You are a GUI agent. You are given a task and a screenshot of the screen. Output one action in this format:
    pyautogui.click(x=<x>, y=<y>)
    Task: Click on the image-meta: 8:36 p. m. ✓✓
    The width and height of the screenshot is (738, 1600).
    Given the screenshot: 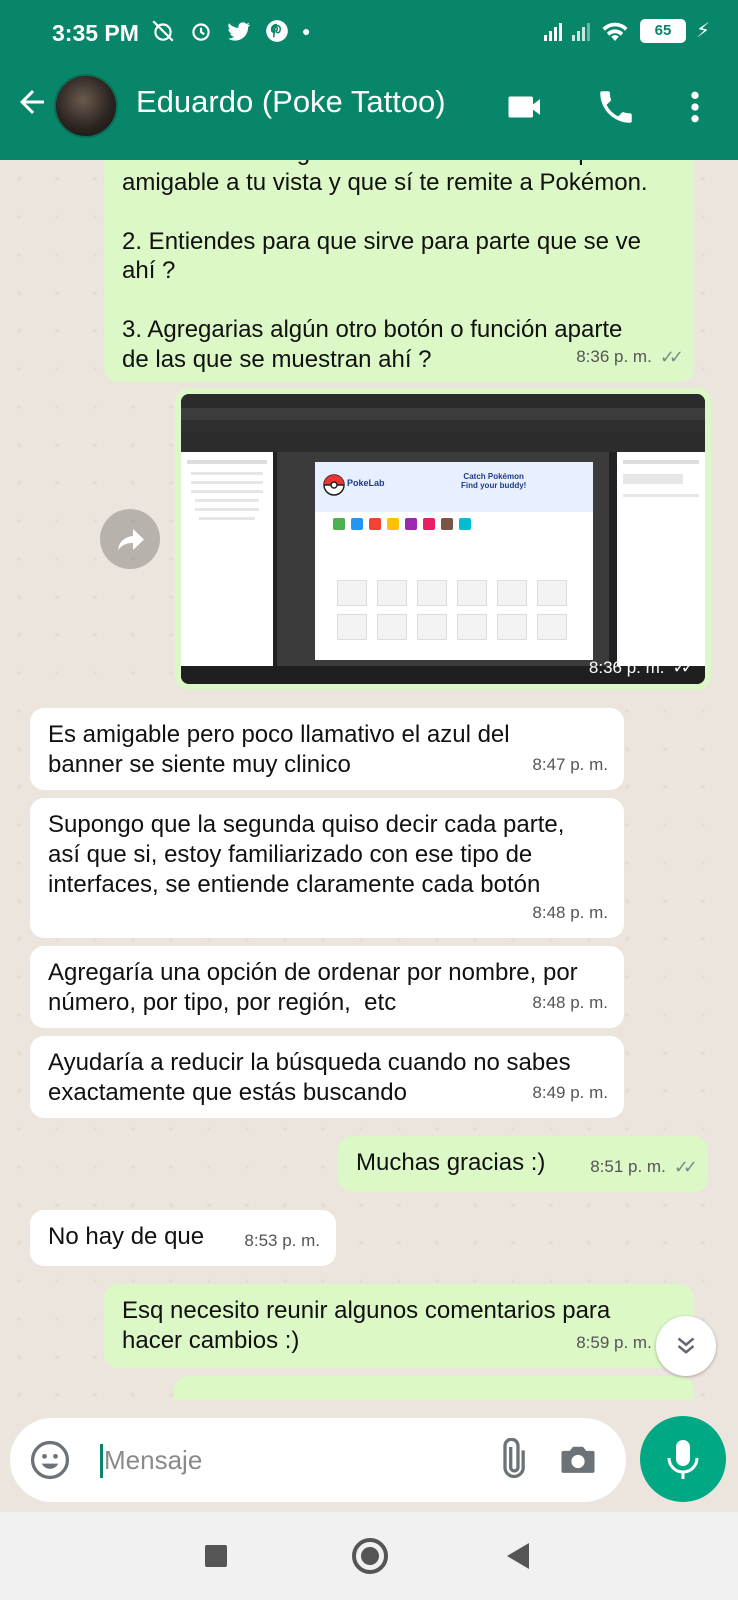 What is the action you would take?
    pyautogui.click(x=641, y=668)
    